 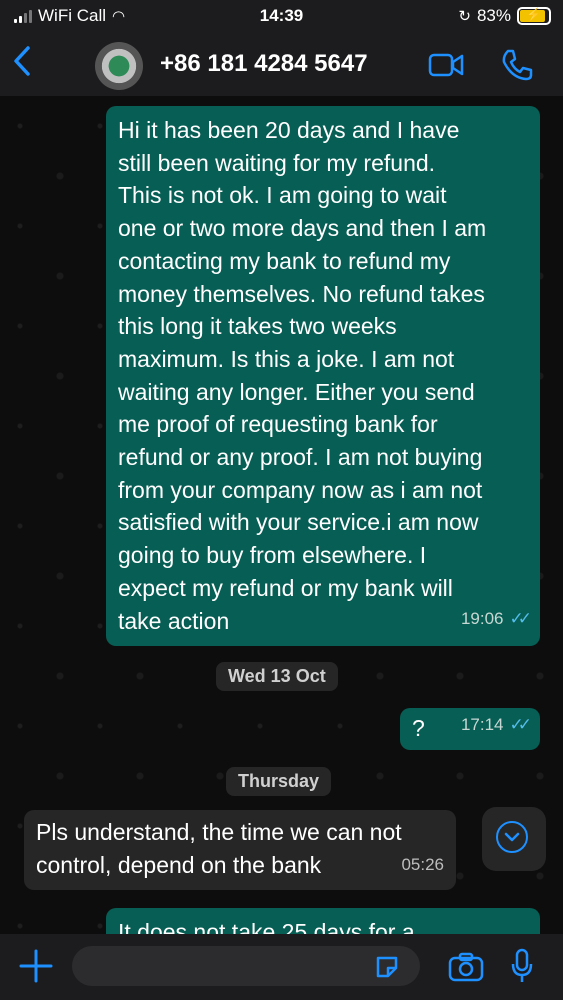 What do you see at coordinates (277, 676) in the screenshot?
I see `date-separator: Wed 13 Oct` at bounding box center [277, 676].